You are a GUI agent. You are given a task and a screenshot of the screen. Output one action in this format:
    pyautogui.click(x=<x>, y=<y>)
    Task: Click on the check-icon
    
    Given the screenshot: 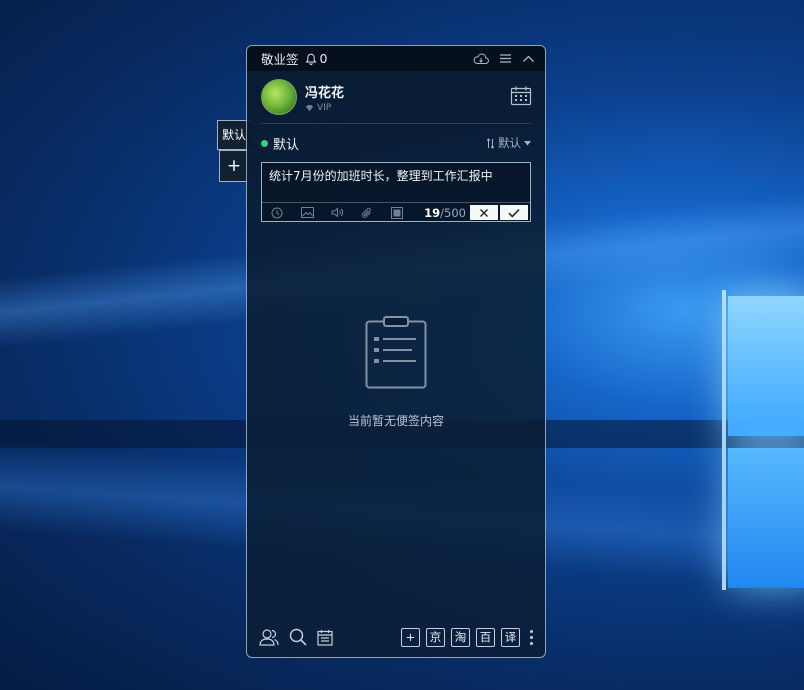 What is the action you would take?
    pyautogui.click(x=514, y=213)
    